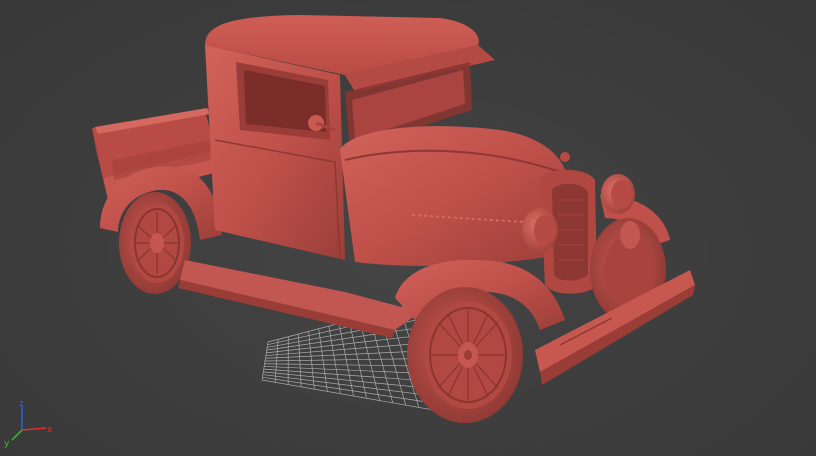 Image resolution: width=816 pixels, height=456 pixels. I want to click on x-axis-line, so click(34, 429).